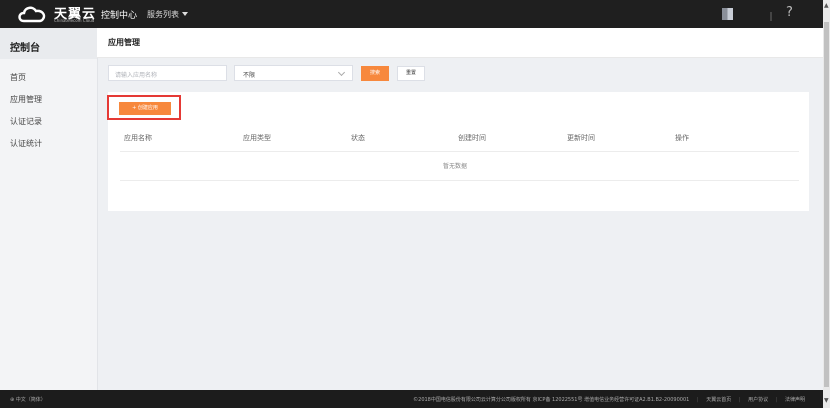 This screenshot has width=830, height=408. Describe the element at coordinates (56, 14) in the screenshot. I see `brand-logo: 天翼云 Chinatelecom Cloud` at that location.